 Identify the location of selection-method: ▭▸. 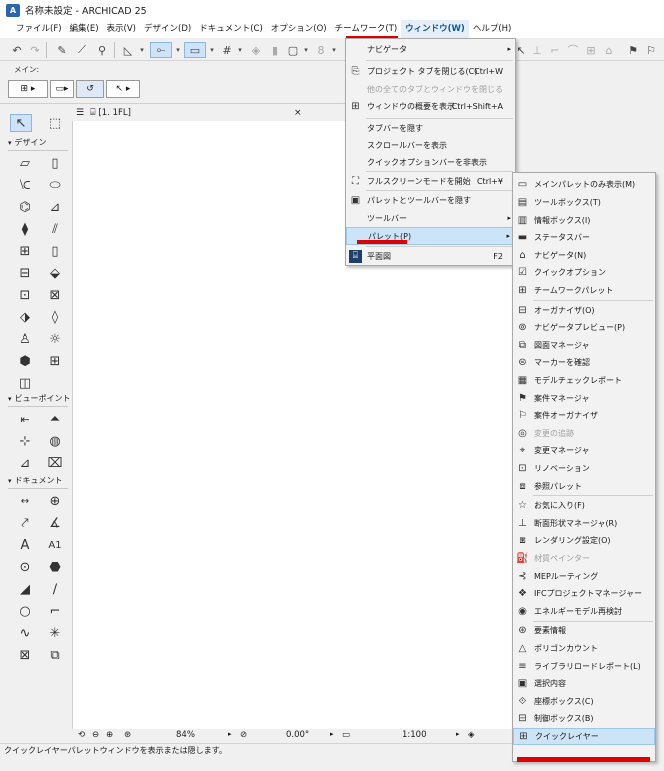
(62, 89).